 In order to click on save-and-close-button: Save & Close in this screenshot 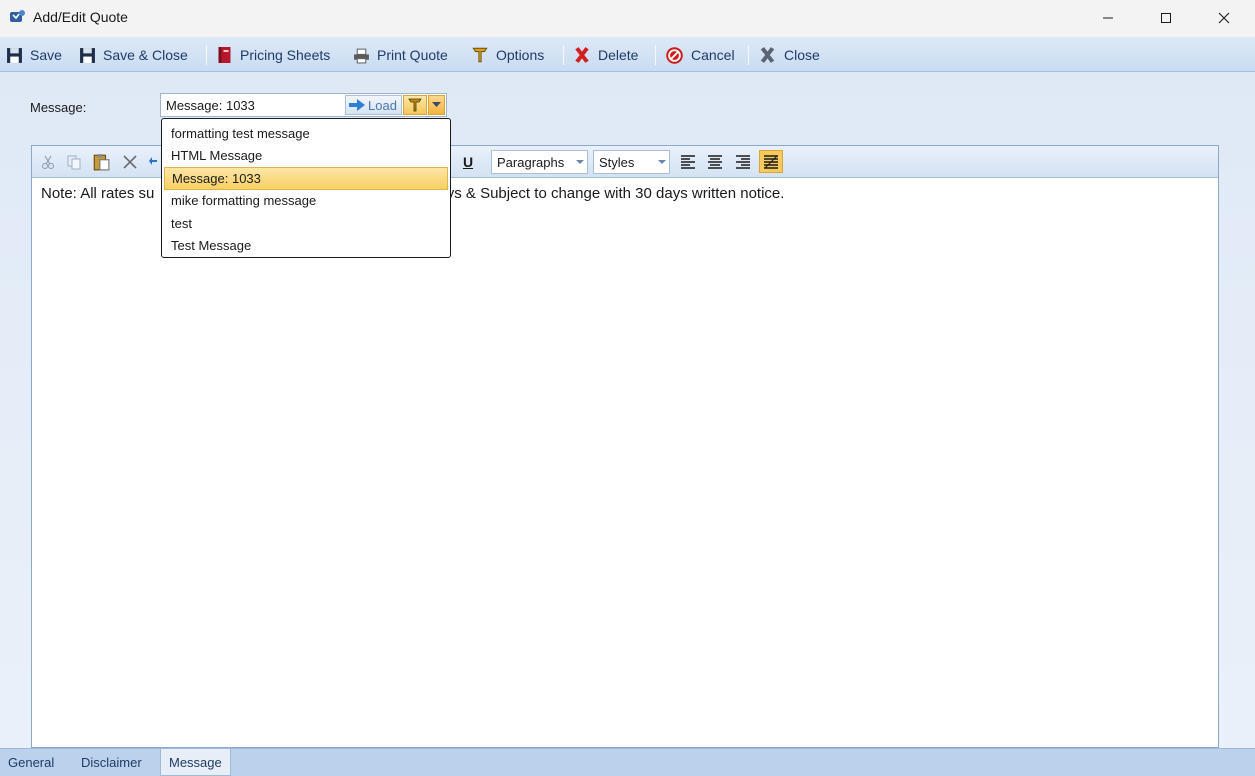, I will do `click(133, 55)`.